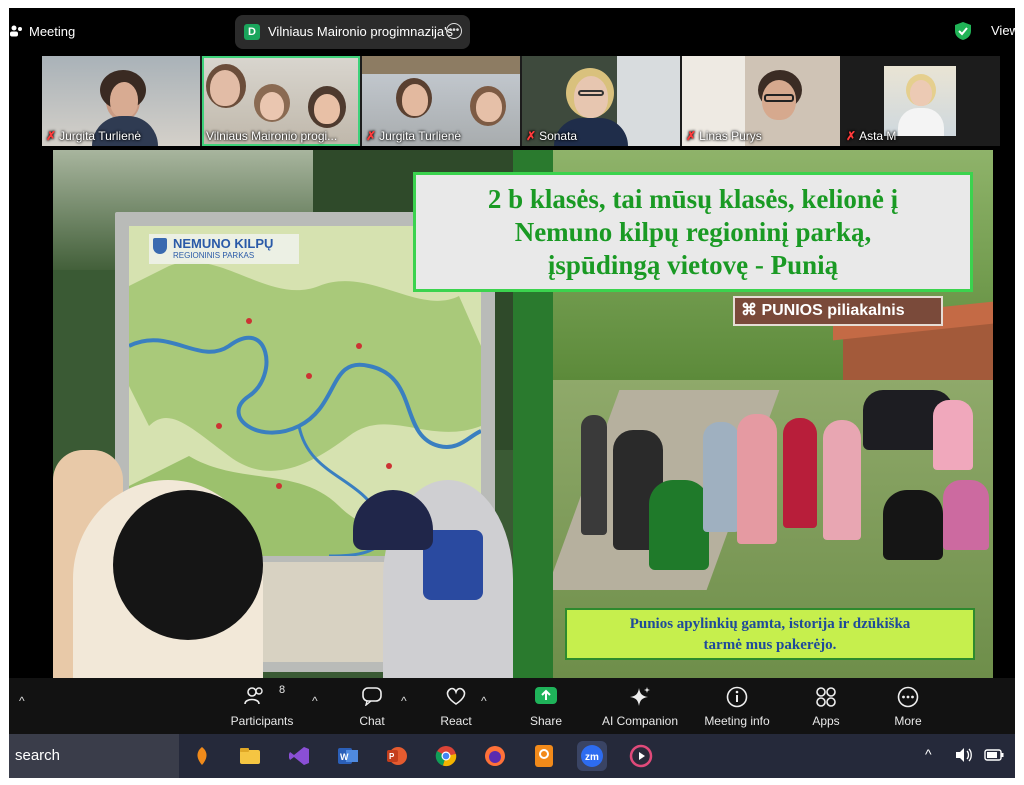  What do you see at coordinates (223, 243) in the screenshot?
I see `map-title: NEMUNO KILPŲ` at bounding box center [223, 243].